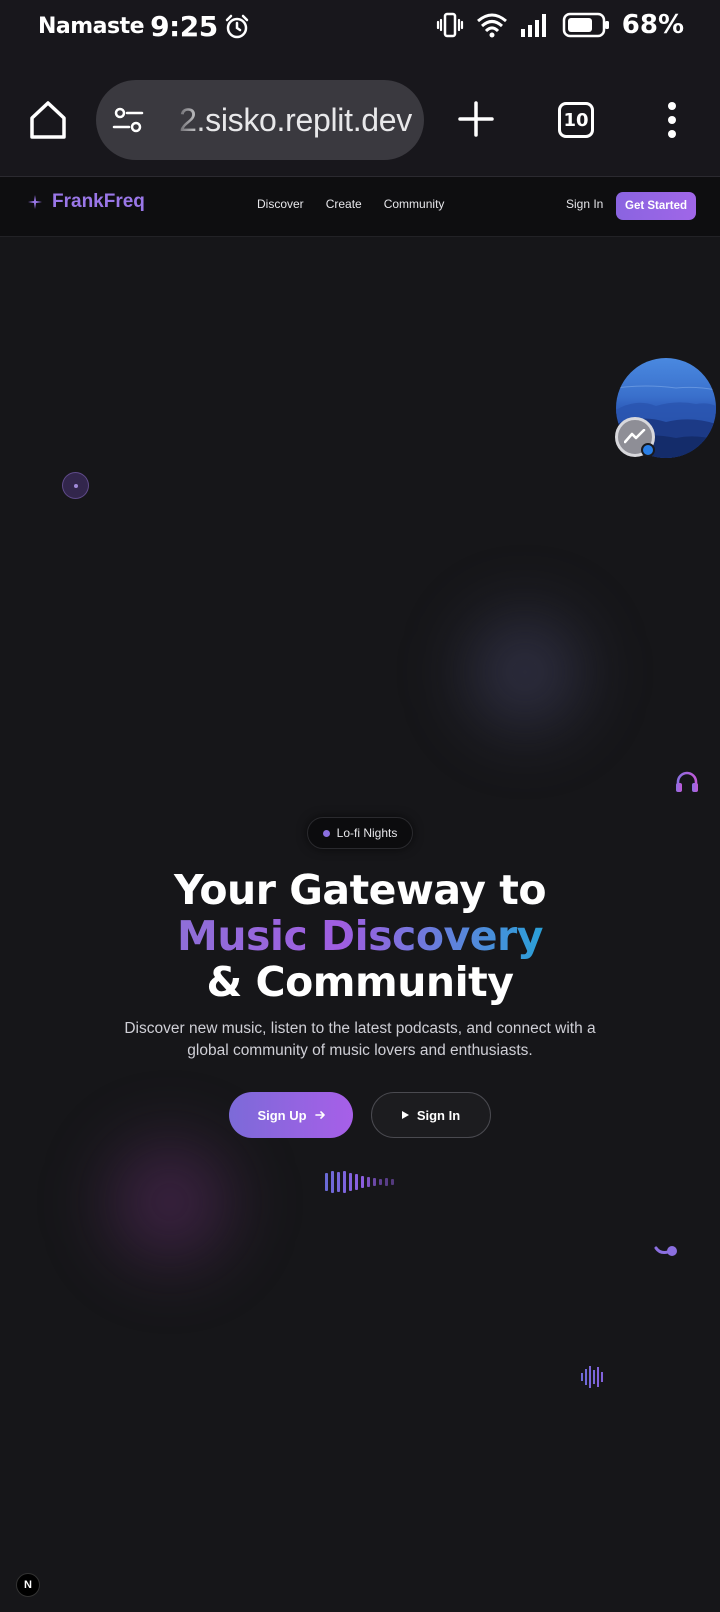 This screenshot has height=1612, width=720. I want to click on status-time: 9:25, so click(184, 26).